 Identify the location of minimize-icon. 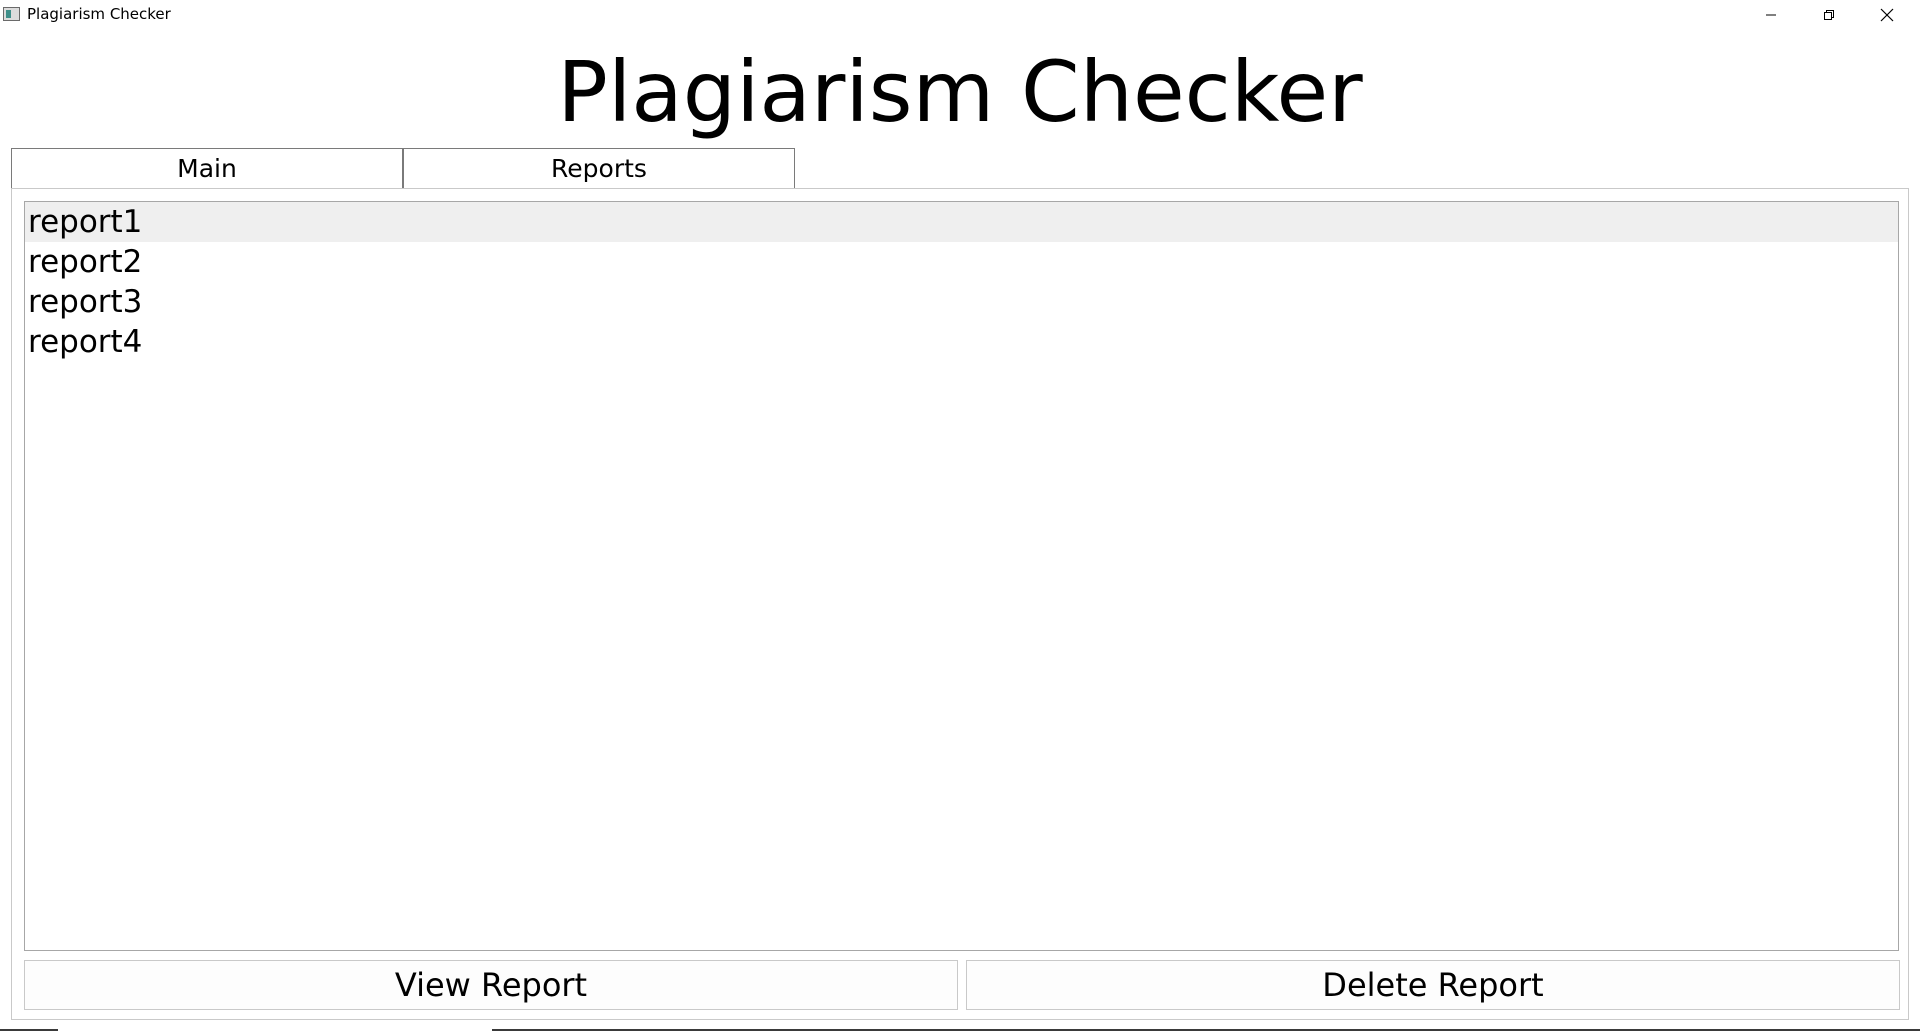
(1771, 15).